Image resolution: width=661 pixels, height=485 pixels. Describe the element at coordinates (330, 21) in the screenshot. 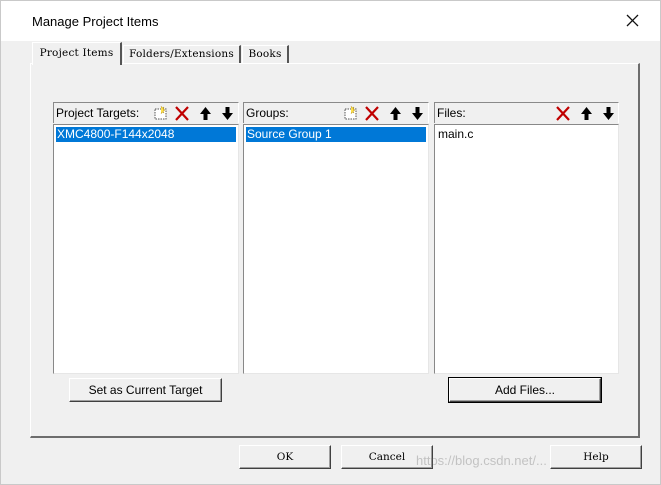

I see `title-bar: Manage Project Items` at that location.